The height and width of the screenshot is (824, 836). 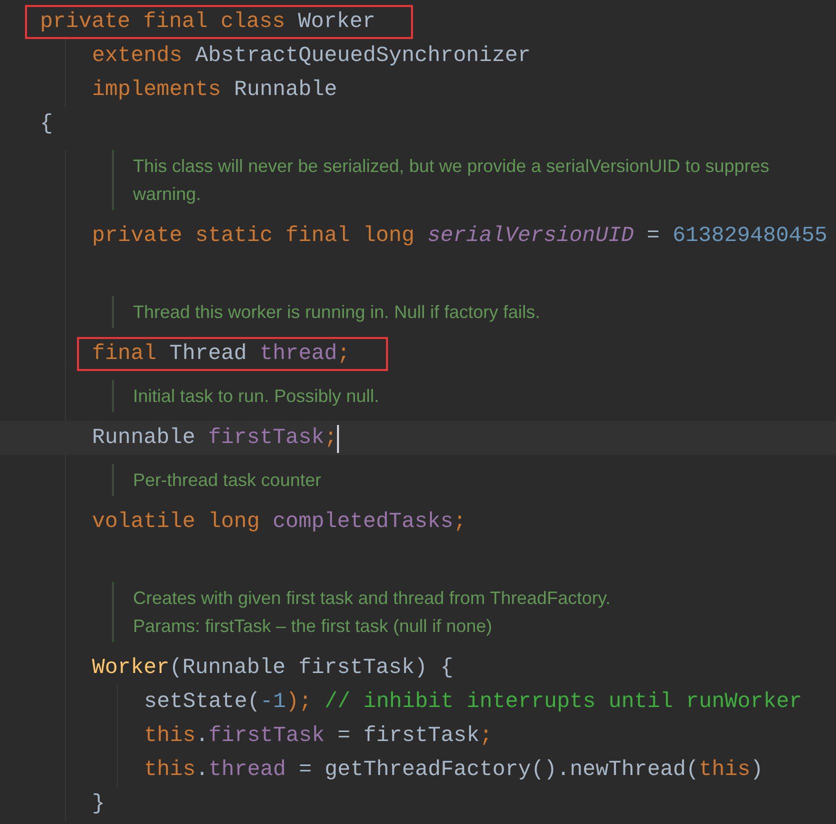 What do you see at coordinates (46, 124) in the screenshot?
I see `code-line: {` at bounding box center [46, 124].